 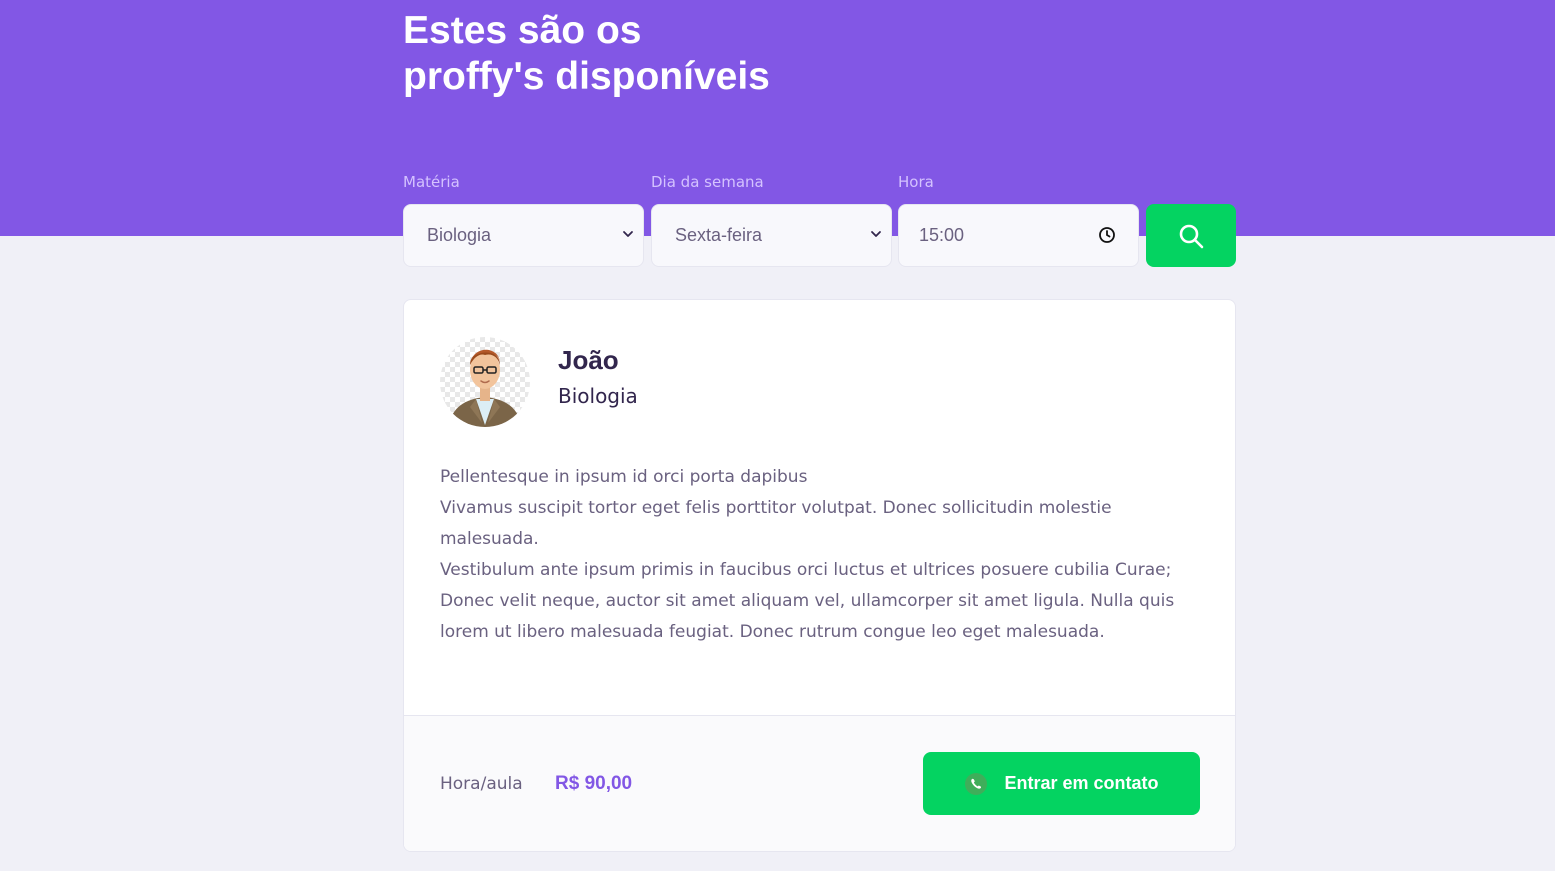 What do you see at coordinates (1107, 235) in the screenshot?
I see `clock-icon` at bounding box center [1107, 235].